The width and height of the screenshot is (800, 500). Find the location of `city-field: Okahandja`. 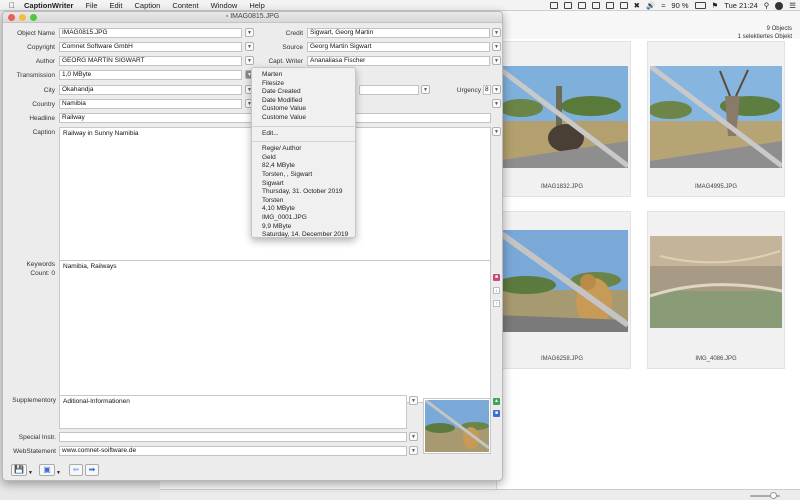

city-field: Okahandja is located at coordinates (150, 90).